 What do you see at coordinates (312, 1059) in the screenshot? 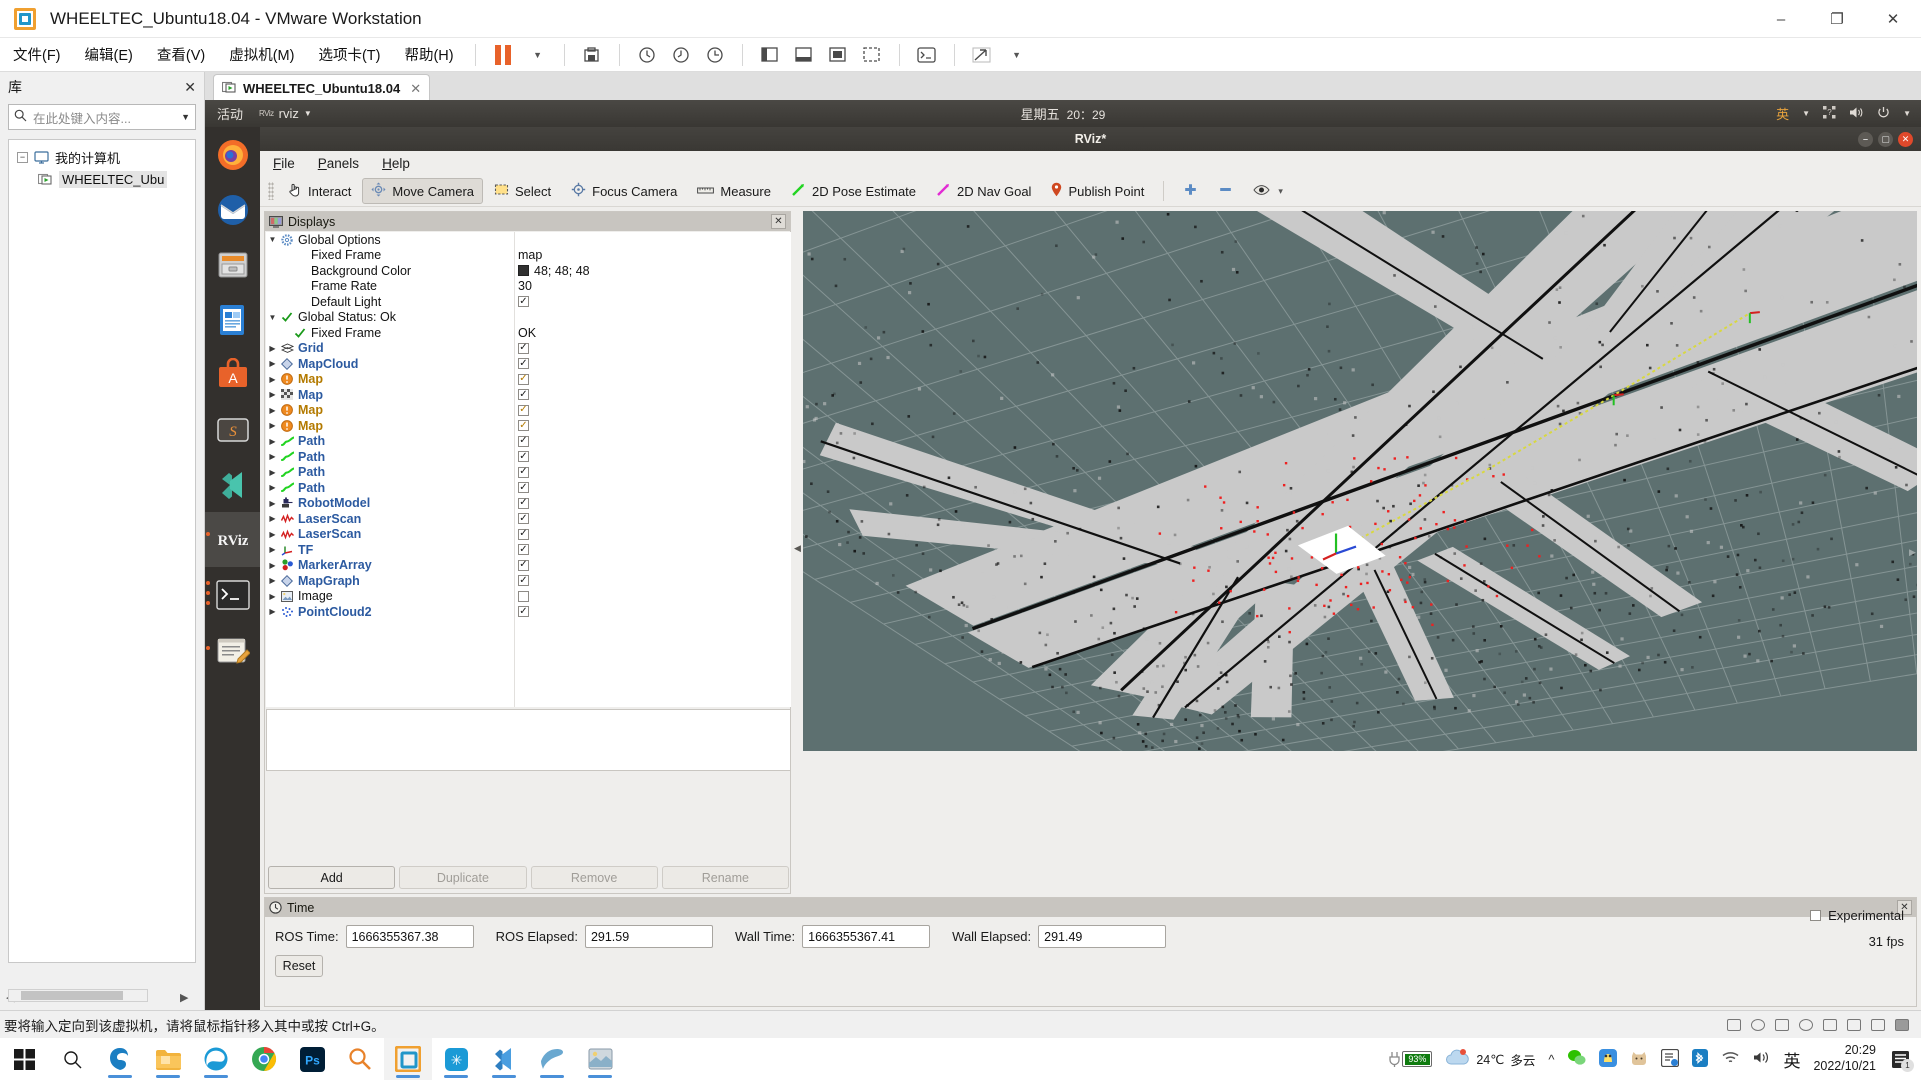
I see `taskbar-item-photoshop: Ps` at bounding box center [312, 1059].